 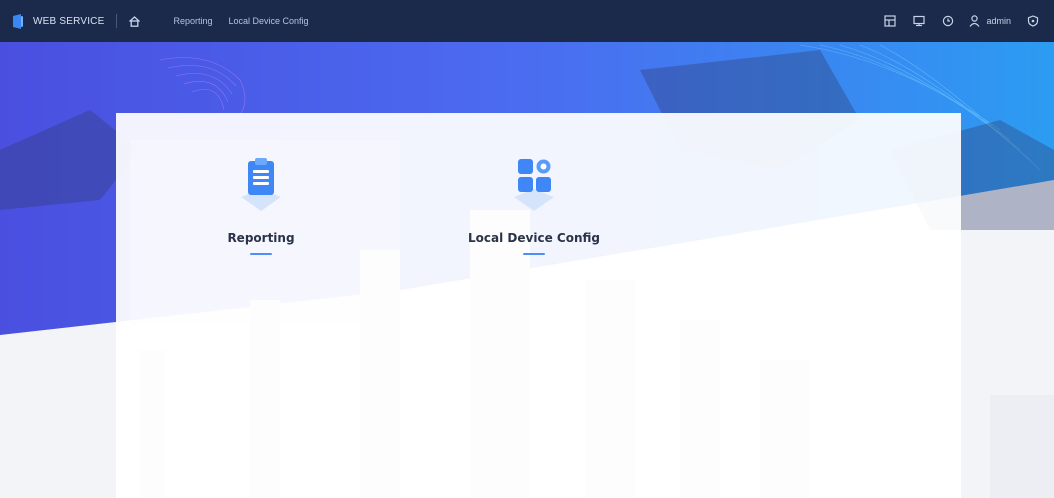 I want to click on monitor-icon, so click(x=919, y=21).